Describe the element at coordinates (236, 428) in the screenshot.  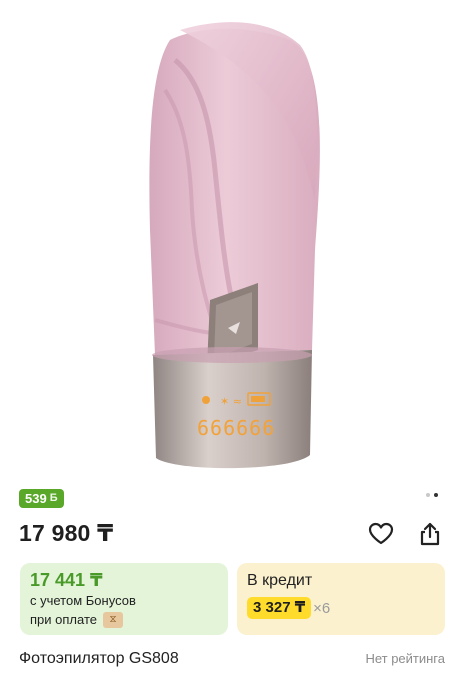
I see `led-display-digits: 666666` at that location.